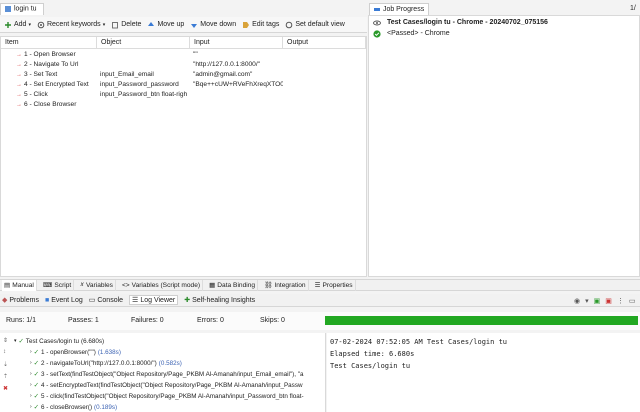 The width and height of the screenshot is (640, 412). I want to click on tab-problems: ◆ Problems, so click(20, 300).